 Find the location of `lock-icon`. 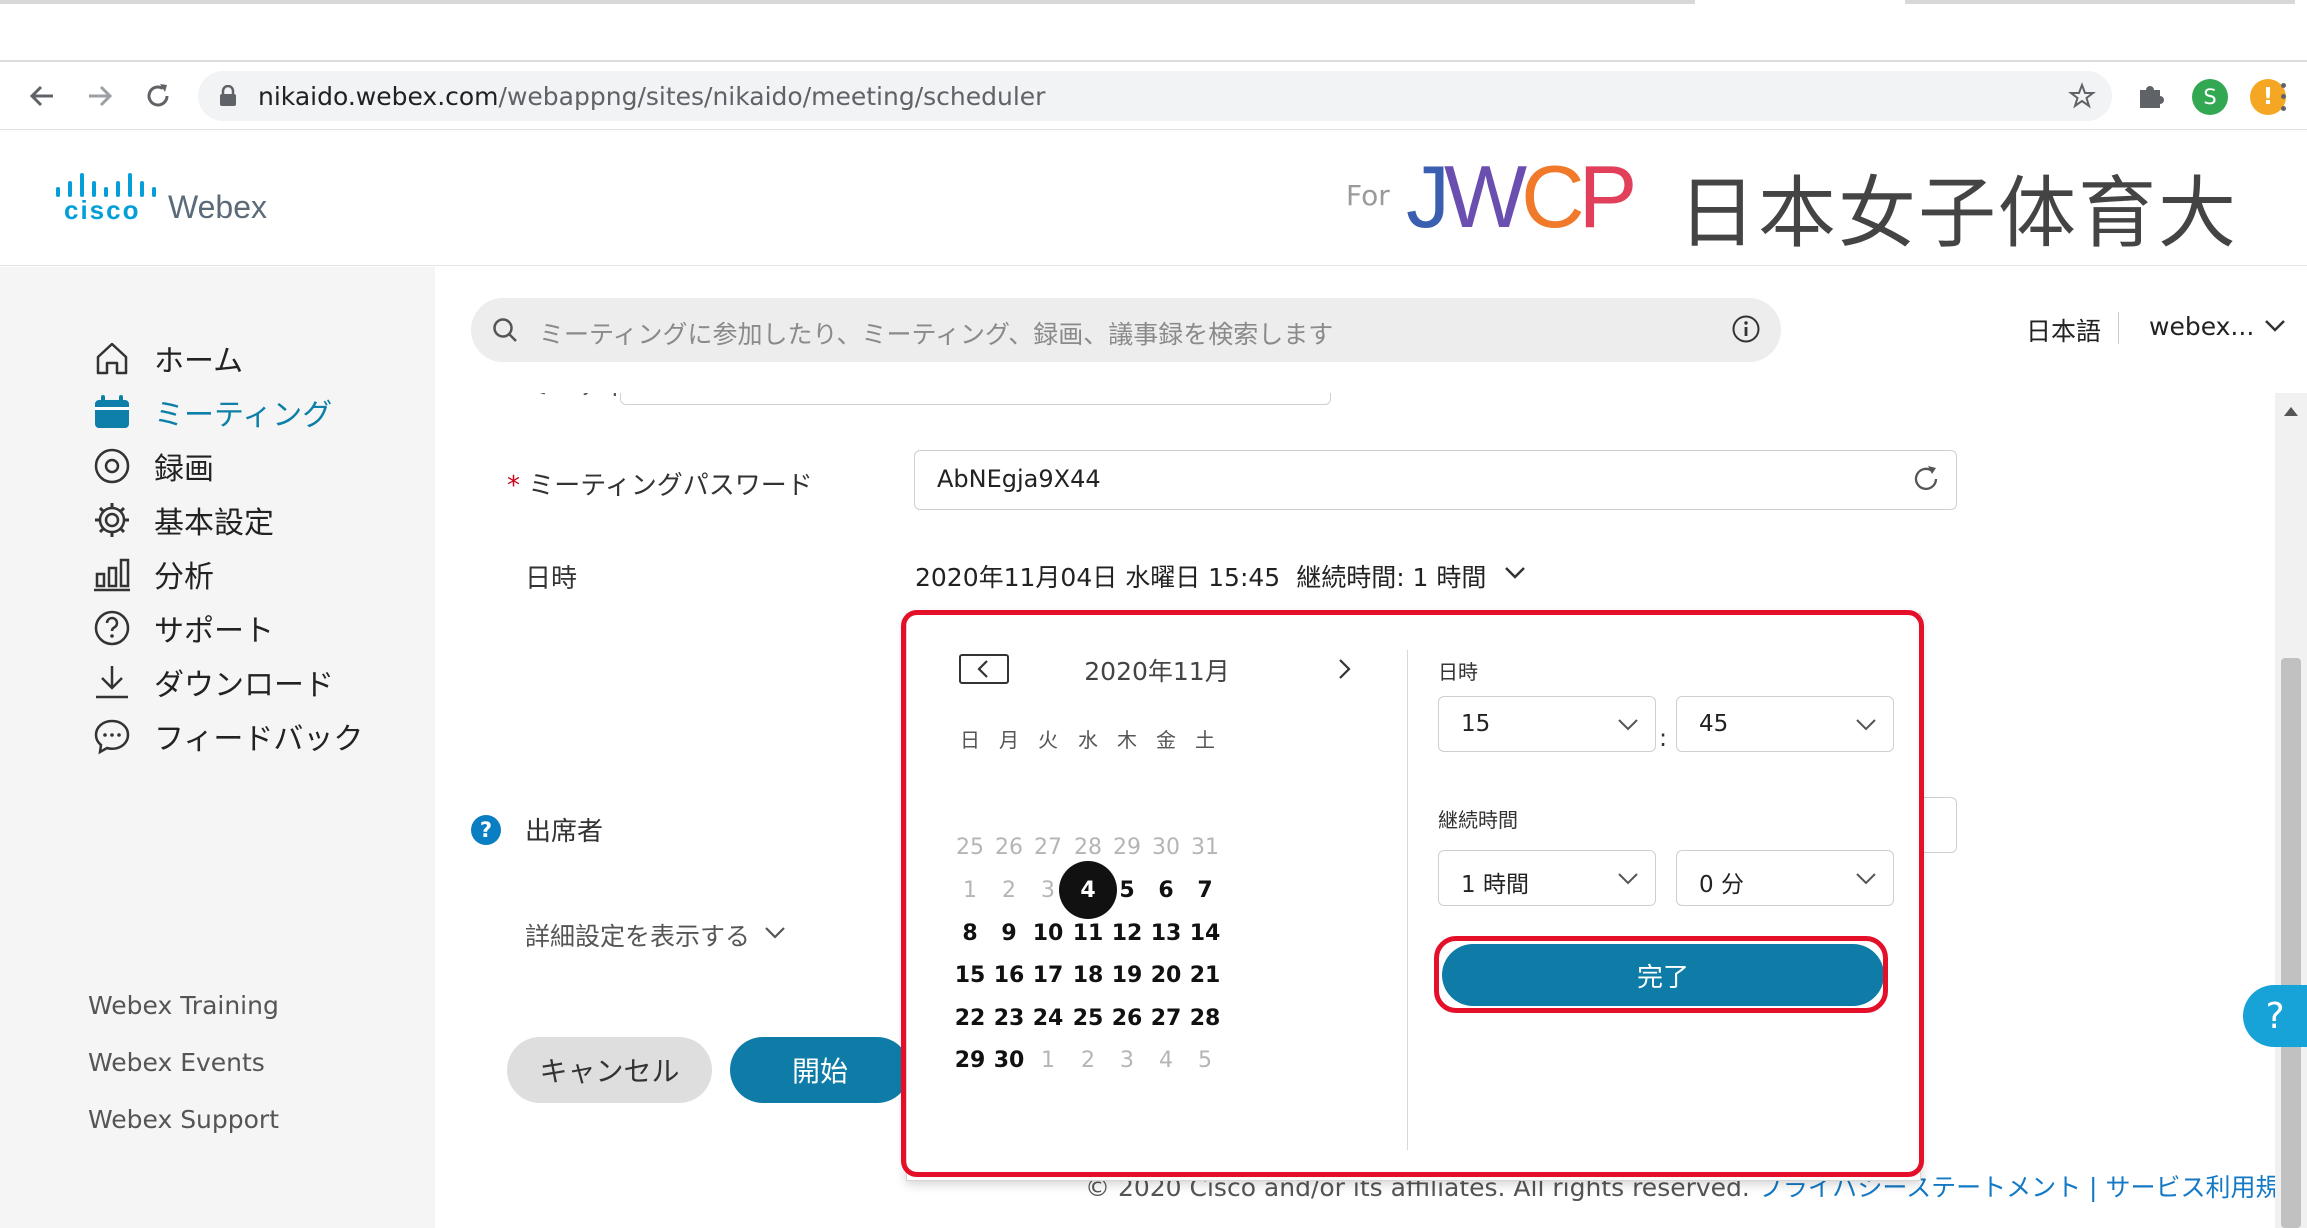

lock-icon is located at coordinates (228, 97).